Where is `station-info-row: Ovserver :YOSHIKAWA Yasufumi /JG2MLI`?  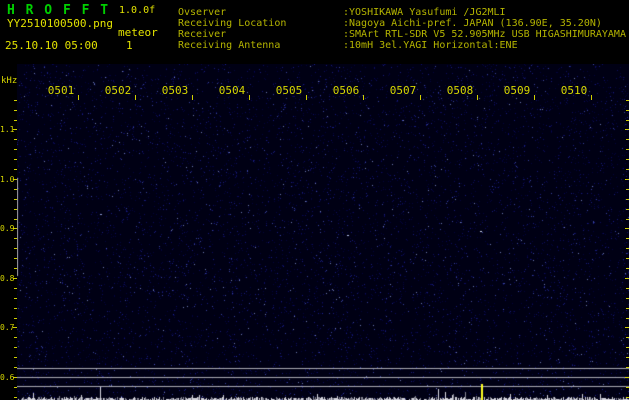
station-info-row: Ovserver :YOSHIKAWA Yasufumi /JG2MLI is located at coordinates (402, 12).